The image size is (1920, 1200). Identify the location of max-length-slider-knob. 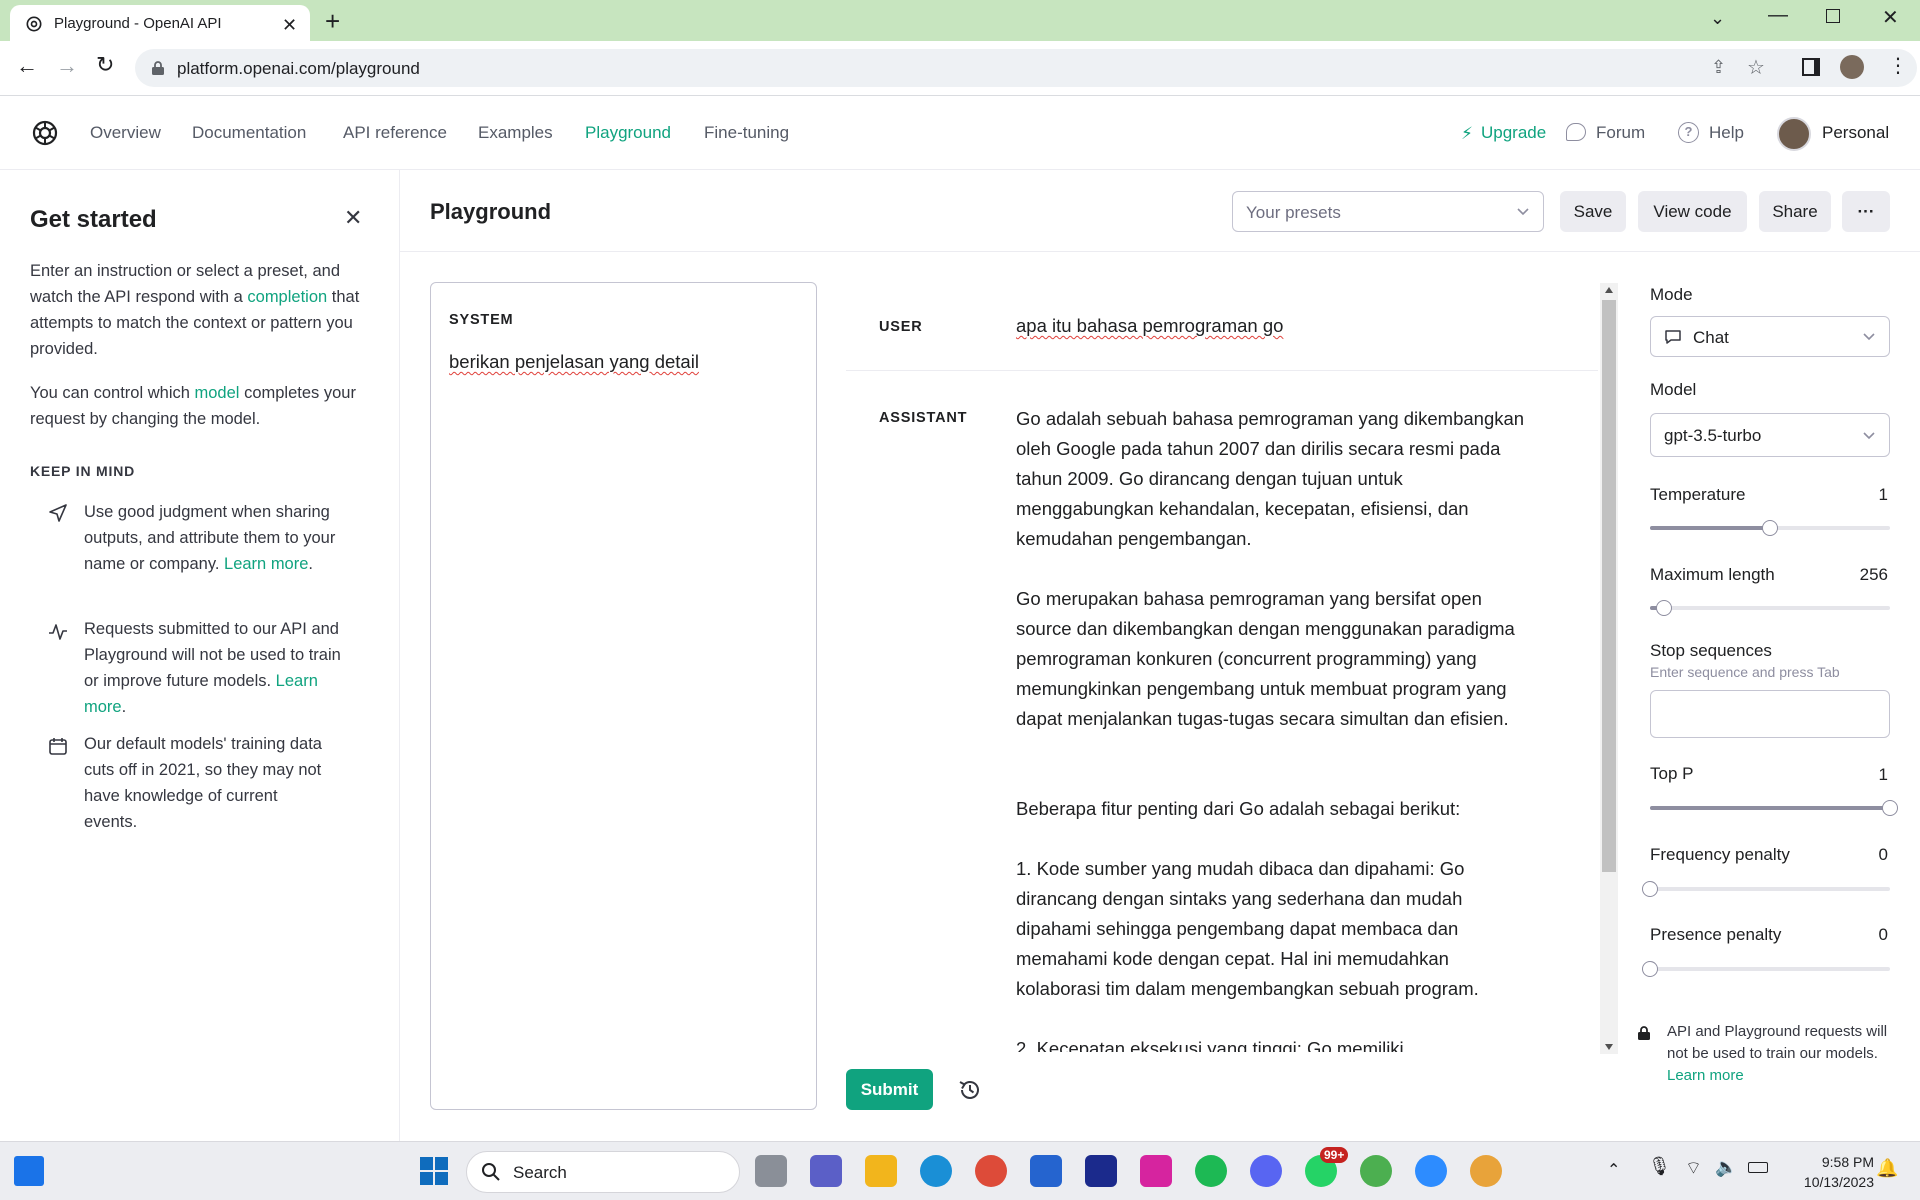
(1664, 608).